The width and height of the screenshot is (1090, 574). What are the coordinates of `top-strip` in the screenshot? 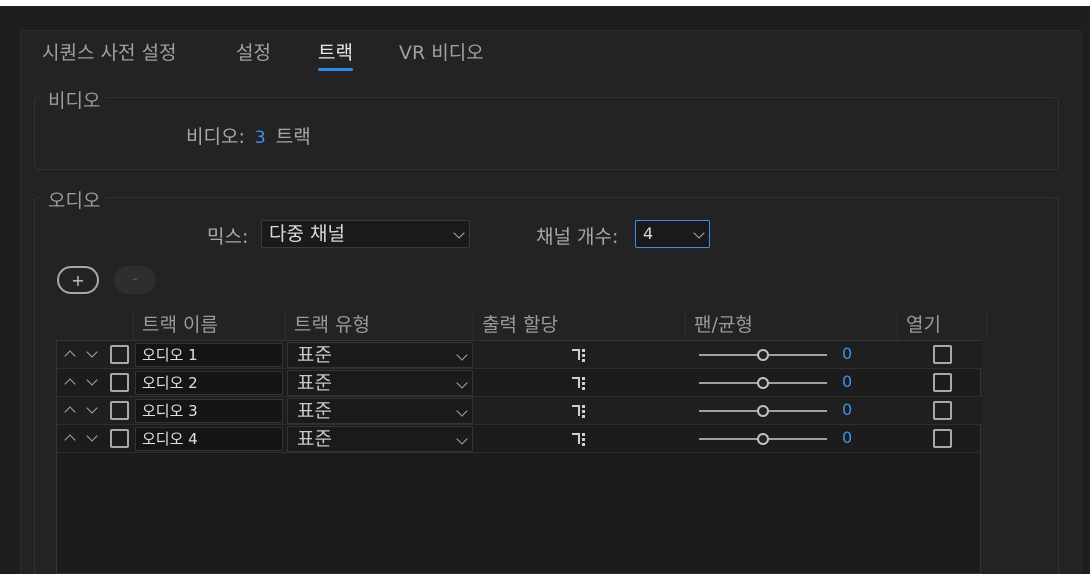 It's located at (545, 3).